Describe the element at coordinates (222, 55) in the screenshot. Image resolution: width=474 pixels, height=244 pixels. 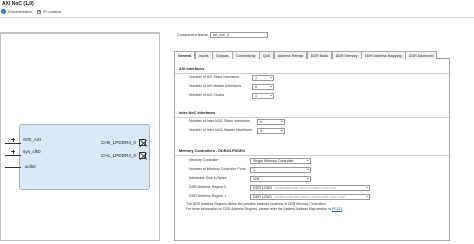
I see `tab-outputs: Outputs` at that location.